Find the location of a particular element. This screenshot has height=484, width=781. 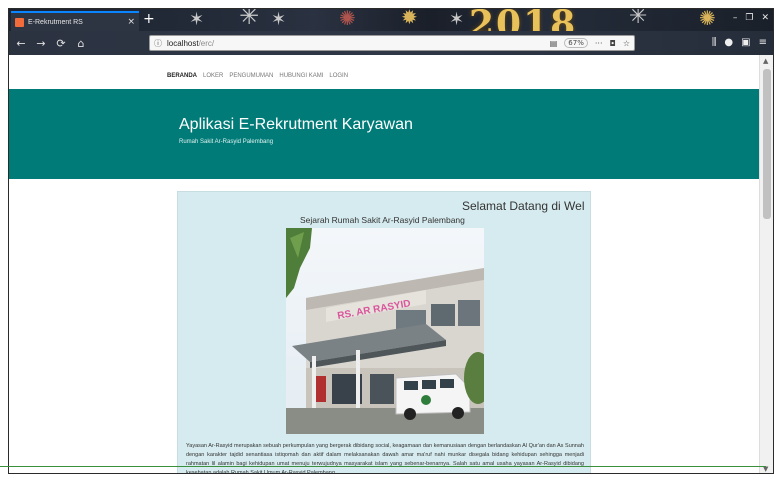

hospital-photo: RS. AR RASYID is located at coordinates (385, 331).